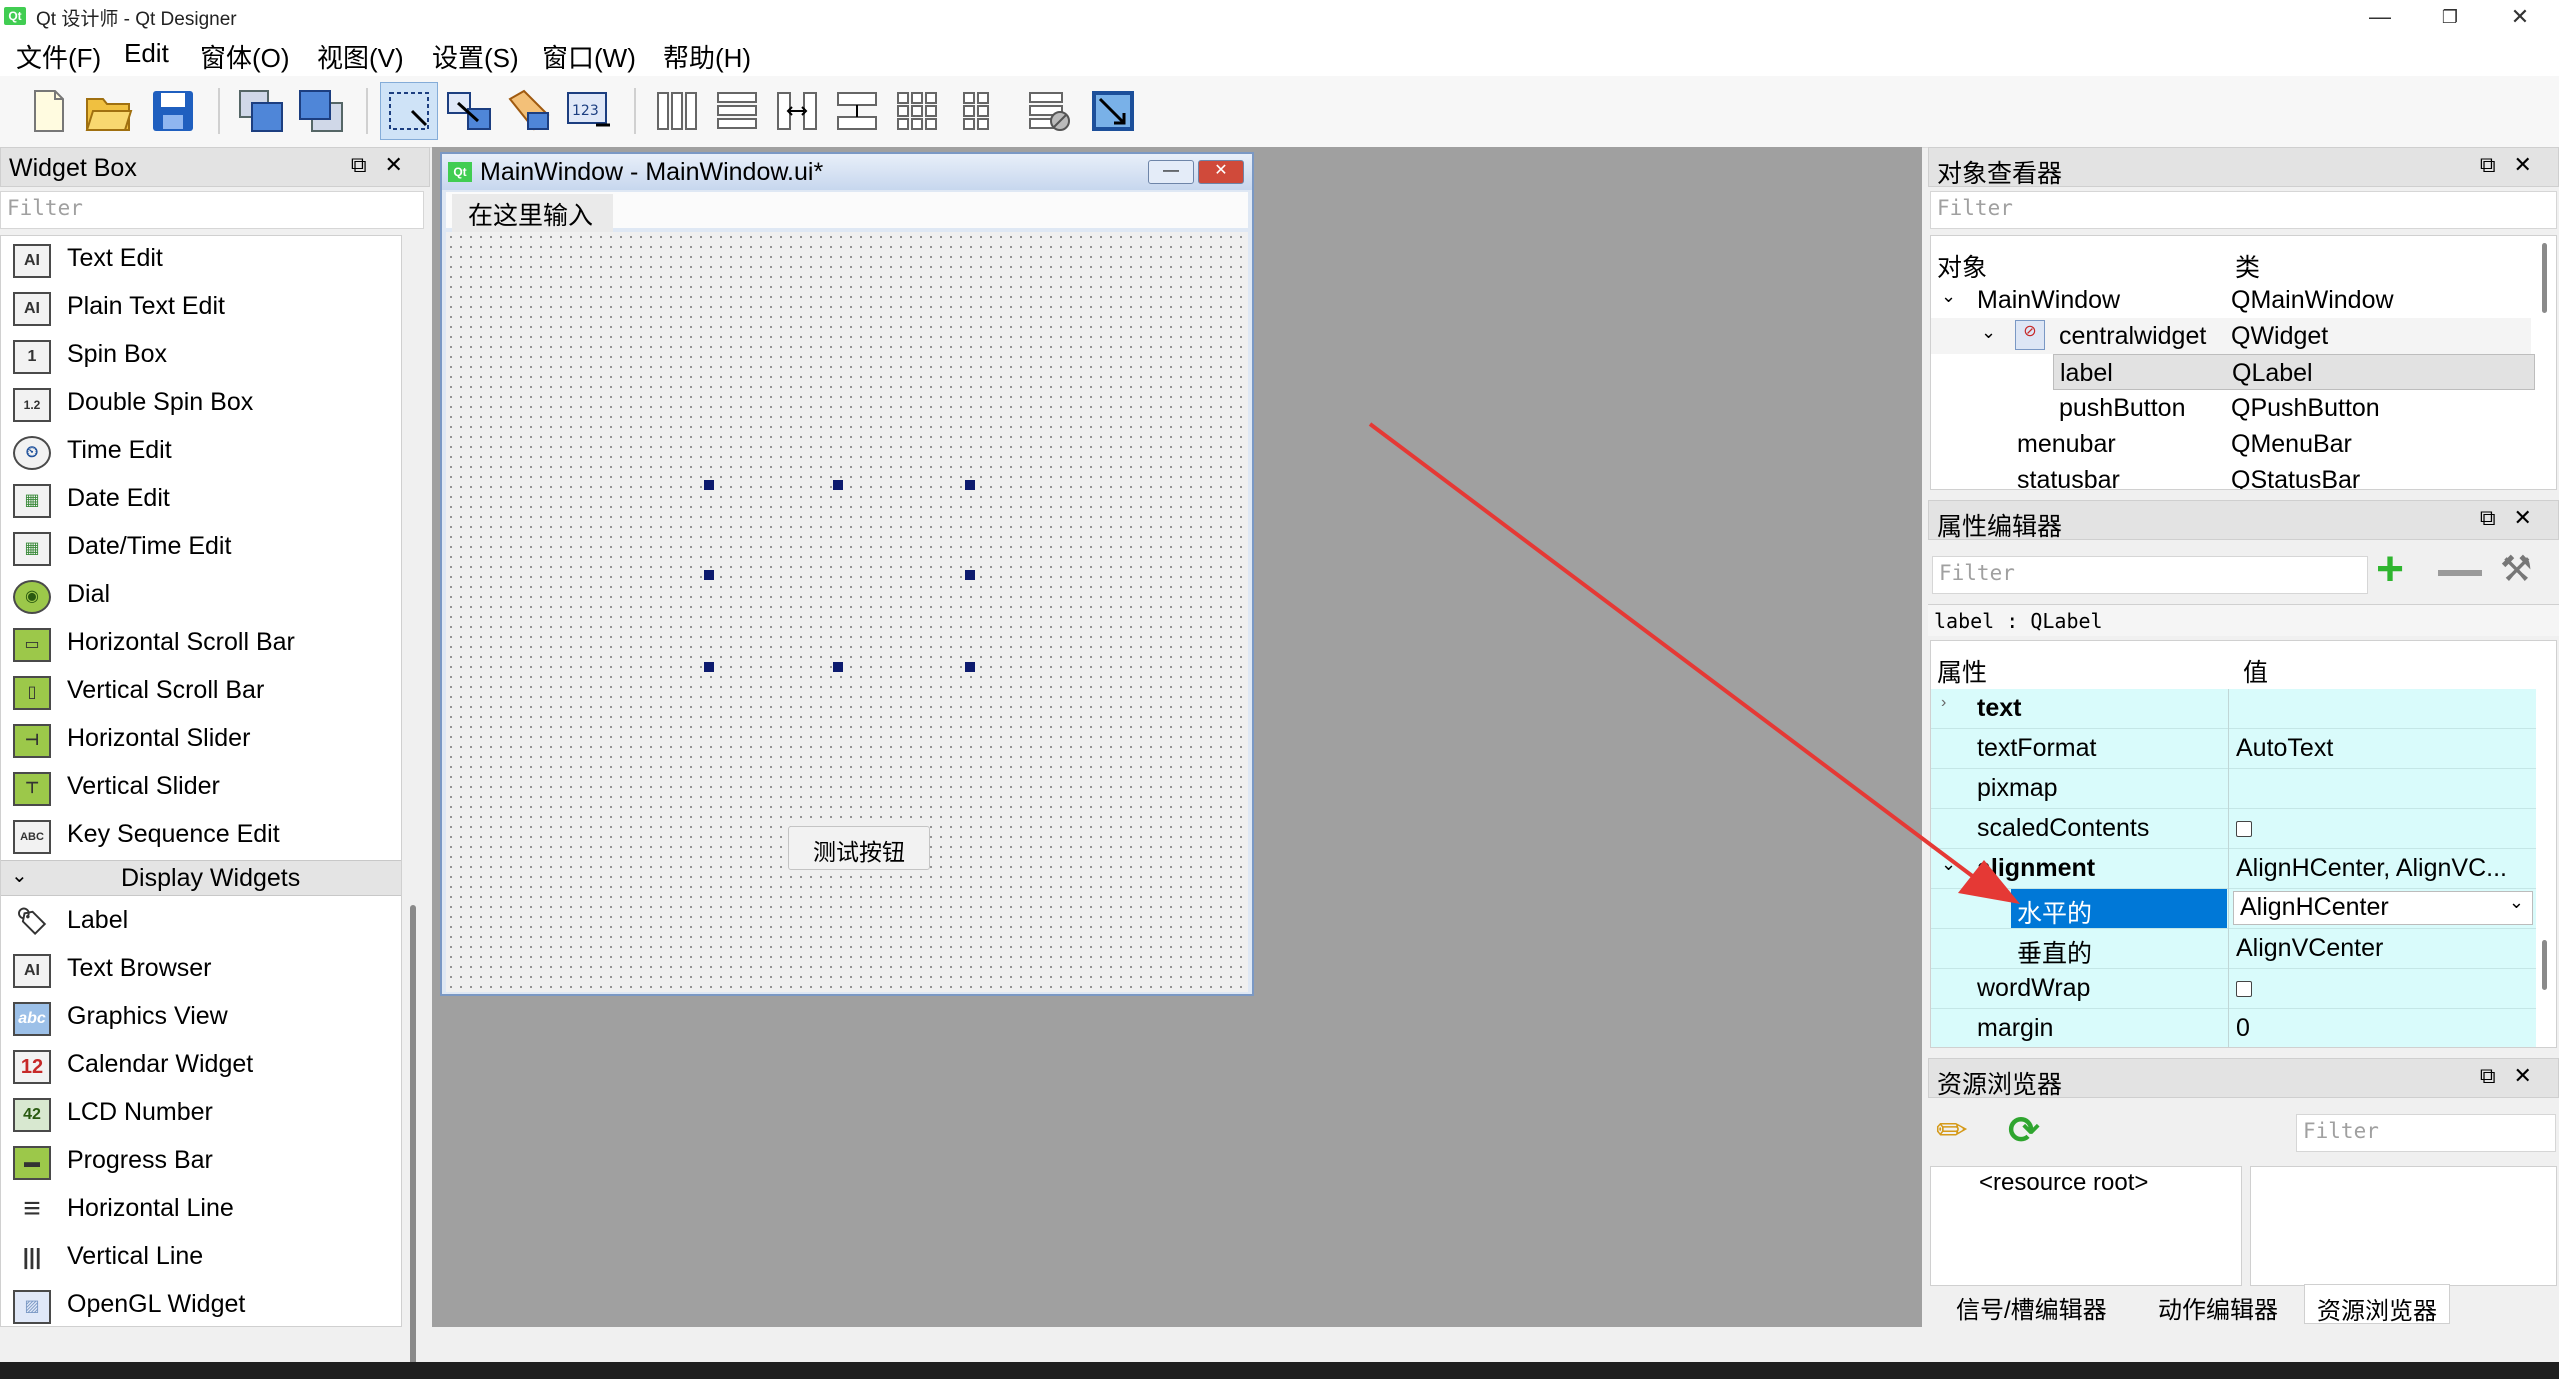 The image size is (2559, 1379). Describe the element at coordinates (2233, 949) in the screenshot. I see `prop-row-vertical: 垂直的 AlignVCenter` at that location.